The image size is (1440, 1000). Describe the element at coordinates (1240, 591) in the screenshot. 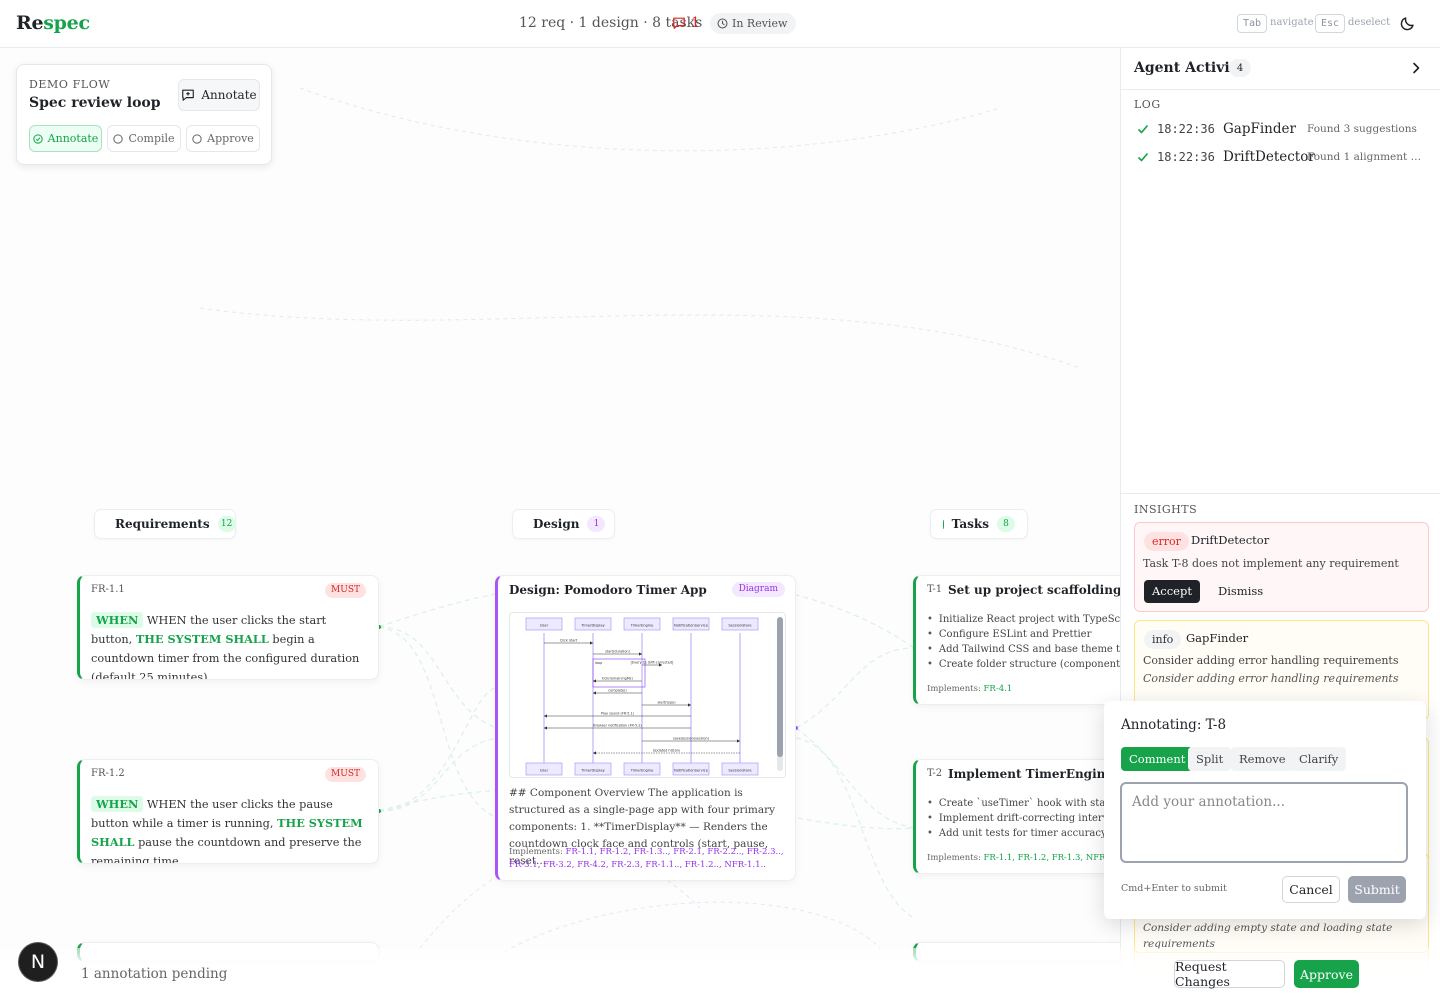

I see `dismiss-button: Dismiss` at that location.